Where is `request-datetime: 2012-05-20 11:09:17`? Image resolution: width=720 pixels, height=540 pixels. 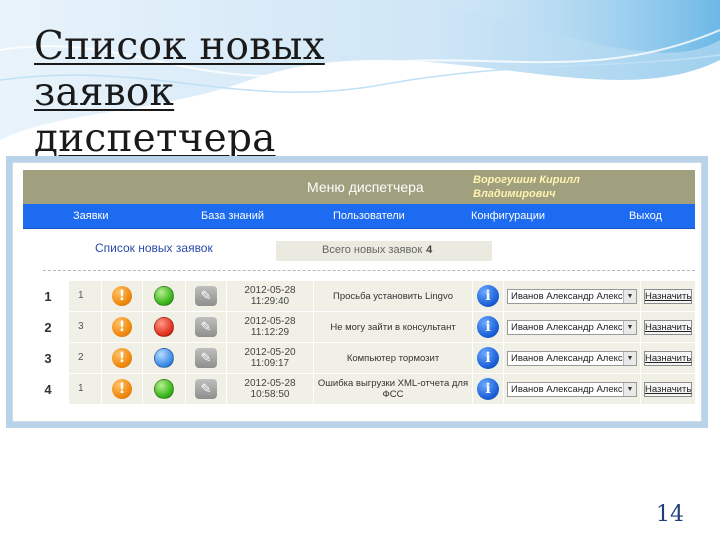 request-datetime: 2012-05-20 11:09:17 is located at coordinates (270, 358).